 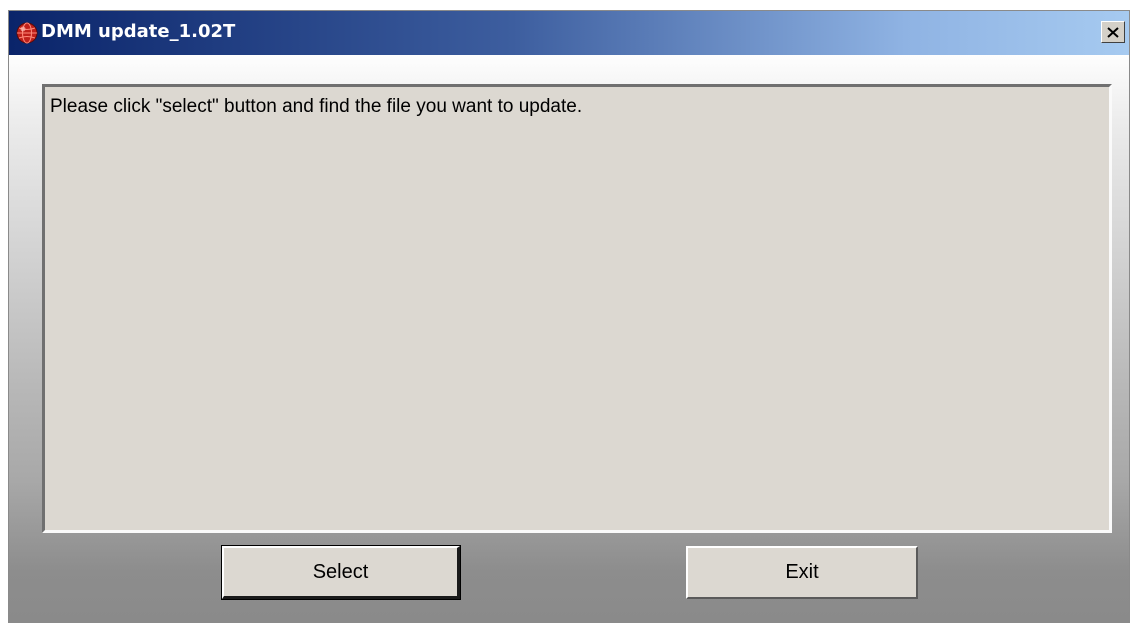 What do you see at coordinates (569, 33) in the screenshot?
I see `title-bar: DMM update_1.02T` at bounding box center [569, 33].